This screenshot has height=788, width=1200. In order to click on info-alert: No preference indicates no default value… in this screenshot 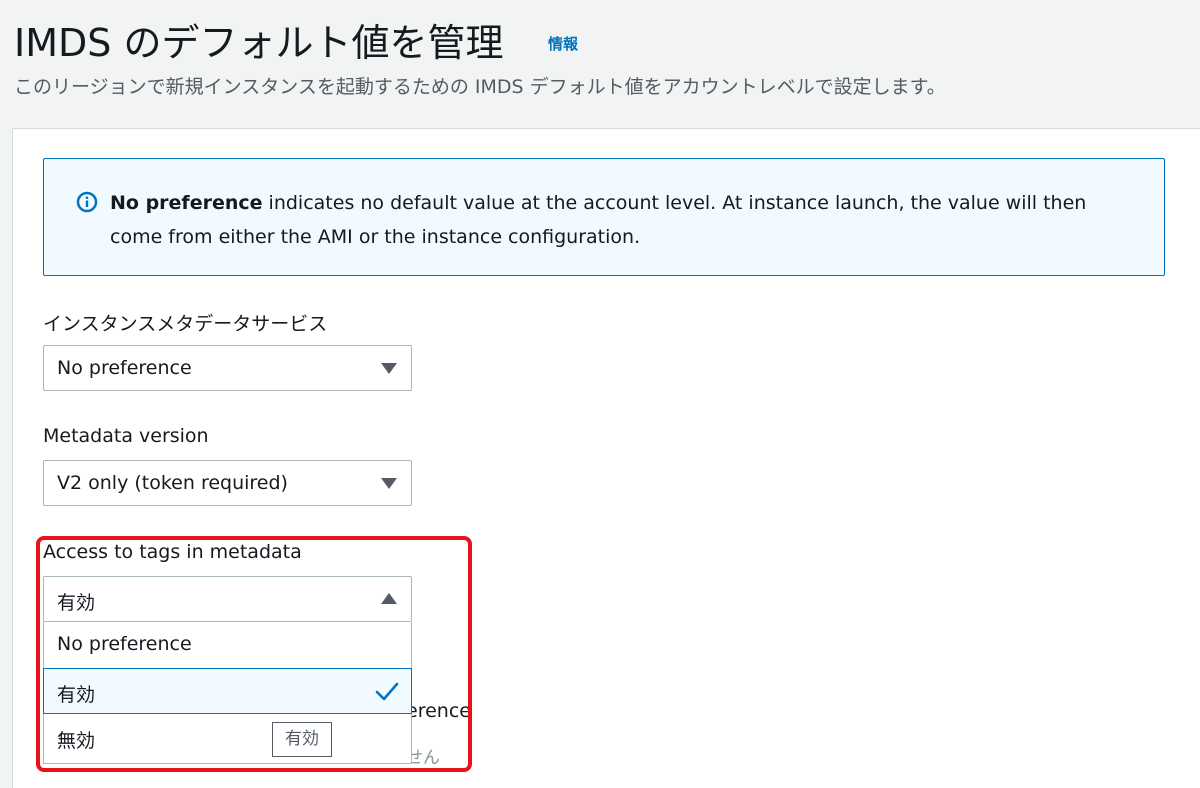, I will do `click(604, 217)`.